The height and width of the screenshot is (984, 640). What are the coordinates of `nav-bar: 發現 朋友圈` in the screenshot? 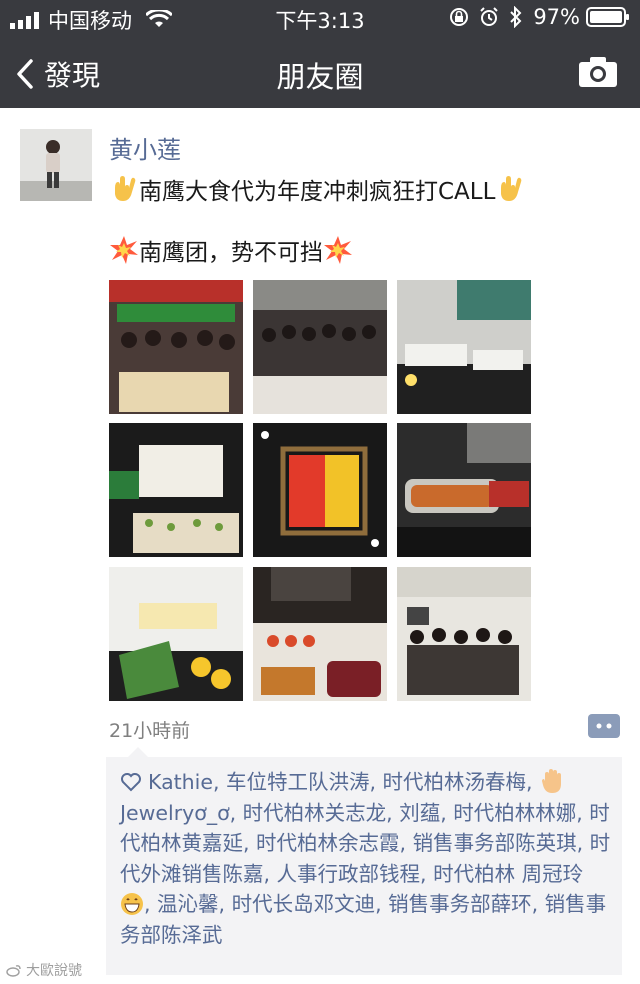 It's located at (320, 72).